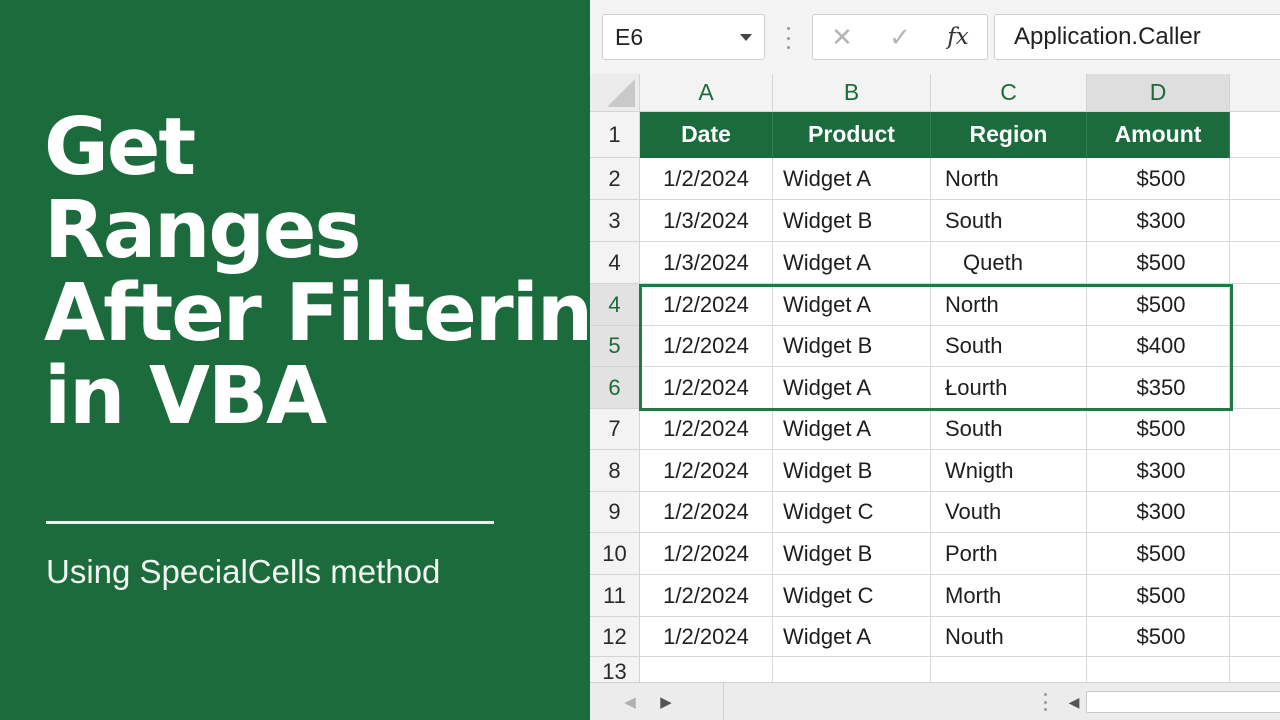 This screenshot has width=1280, height=720. What do you see at coordinates (1158, 388) in the screenshot?
I see `table-cell: $350` at bounding box center [1158, 388].